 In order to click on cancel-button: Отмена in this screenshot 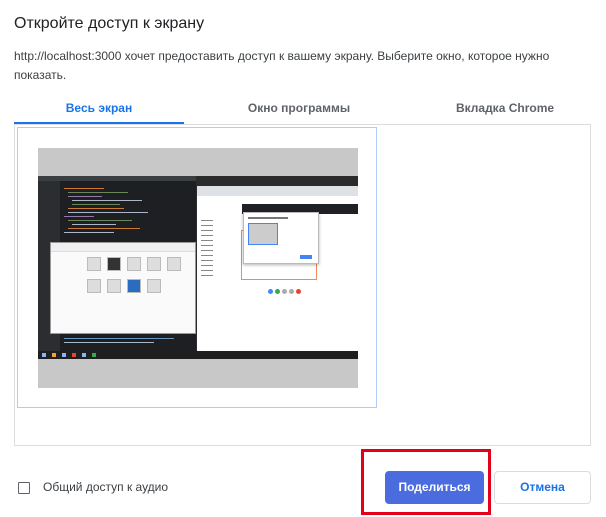, I will do `click(542, 487)`.